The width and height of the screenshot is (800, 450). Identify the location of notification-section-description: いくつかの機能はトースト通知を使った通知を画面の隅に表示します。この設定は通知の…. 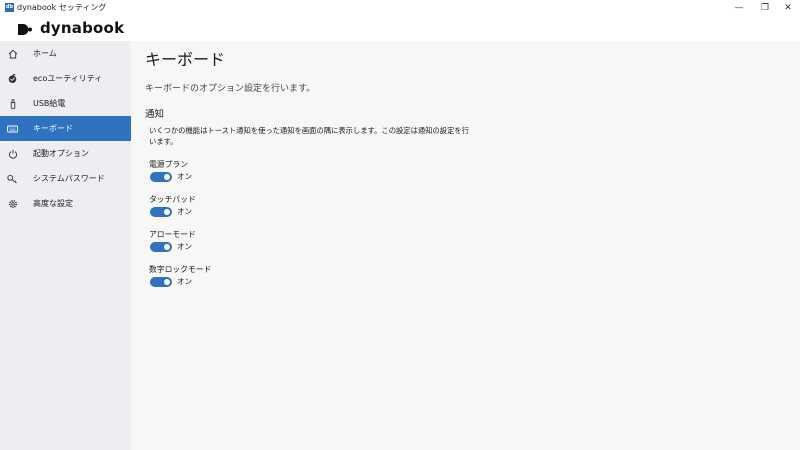
(309, 136).